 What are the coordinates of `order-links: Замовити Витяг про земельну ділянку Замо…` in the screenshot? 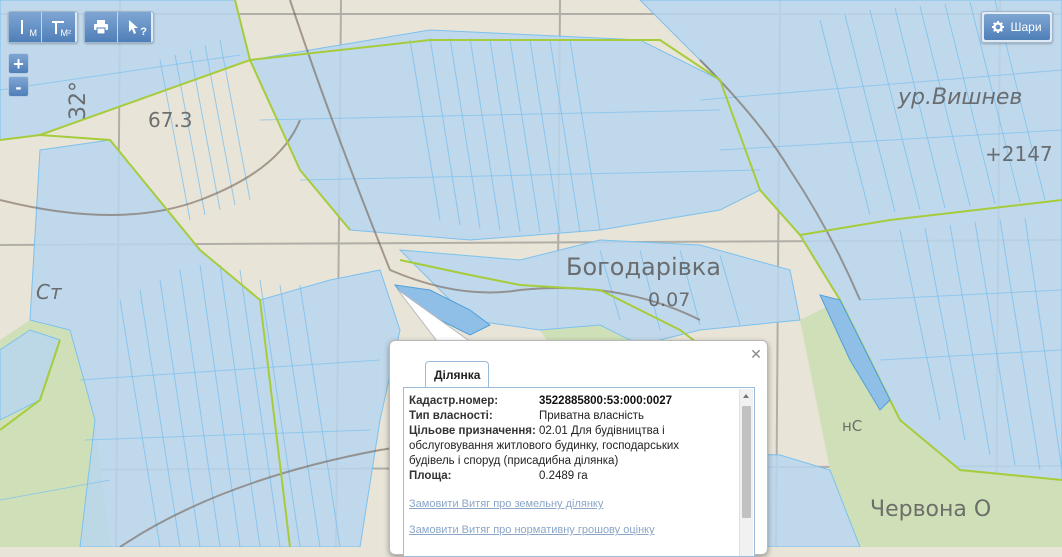 It's located at (532, 524).